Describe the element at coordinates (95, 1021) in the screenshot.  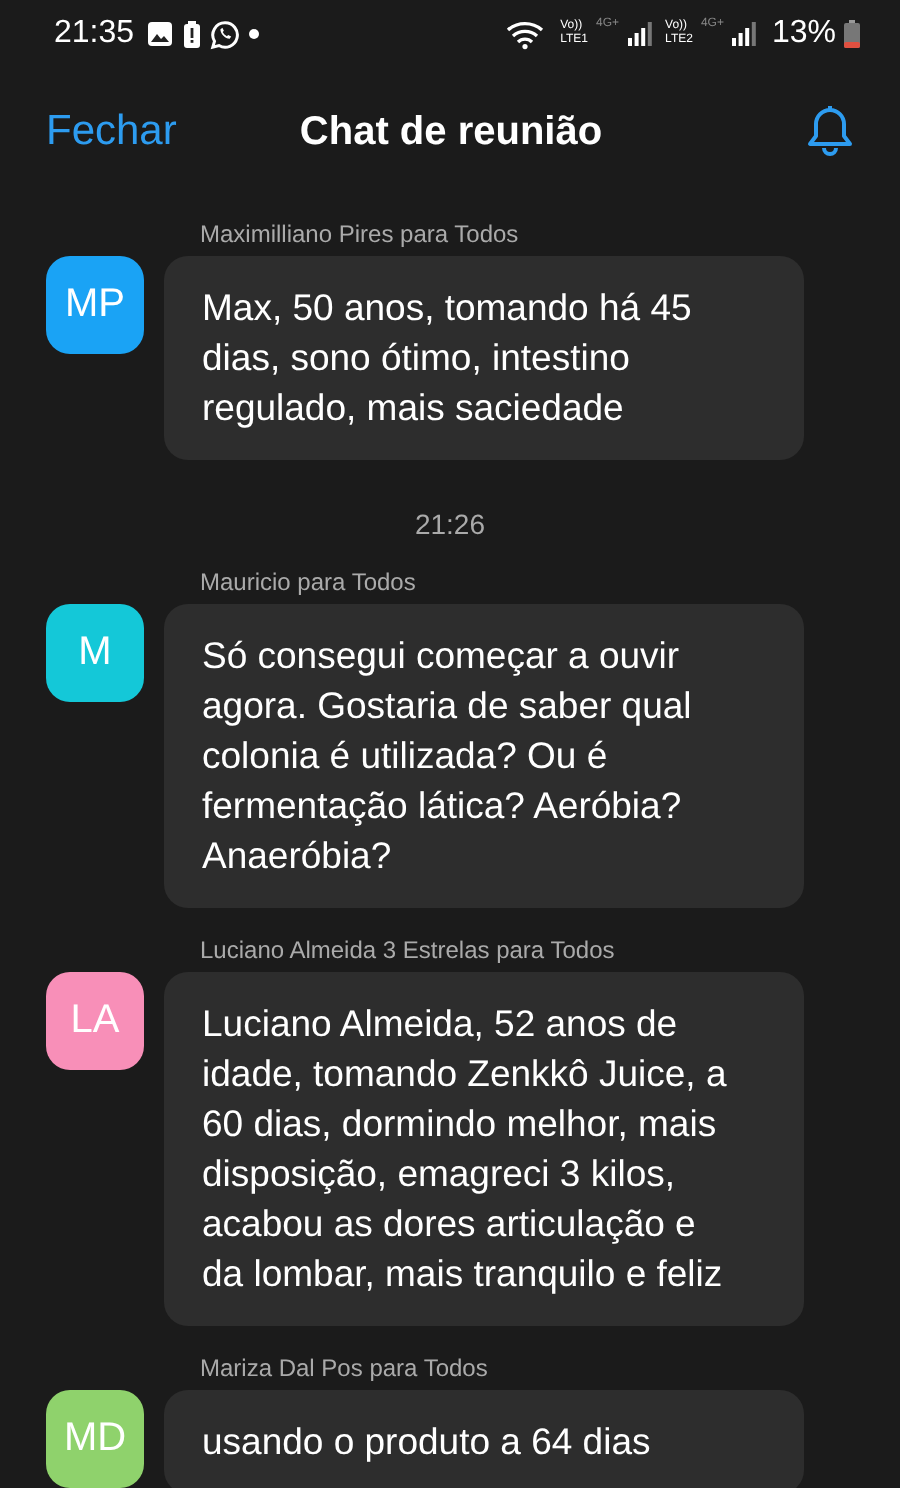
I see `avatar: LA` at that location.